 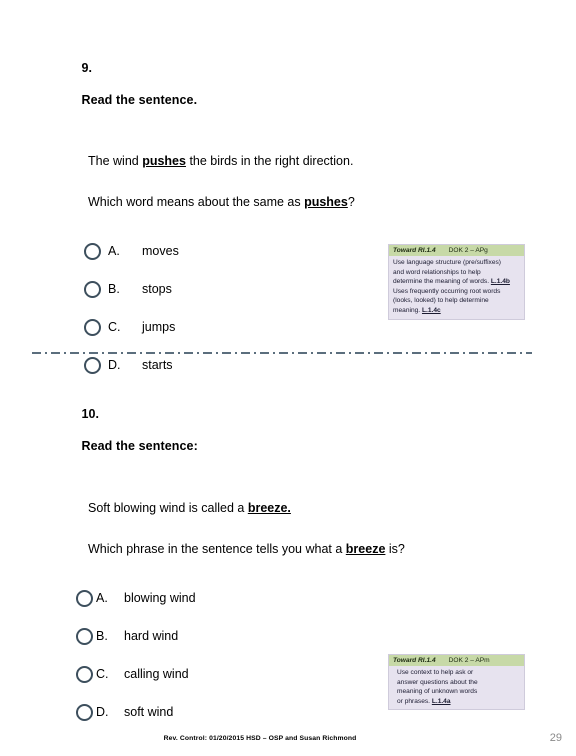 I want to click on standard-callout-9-header: Toward RI.1.4 DOK 2 – APg, so click(x=456, y=250).